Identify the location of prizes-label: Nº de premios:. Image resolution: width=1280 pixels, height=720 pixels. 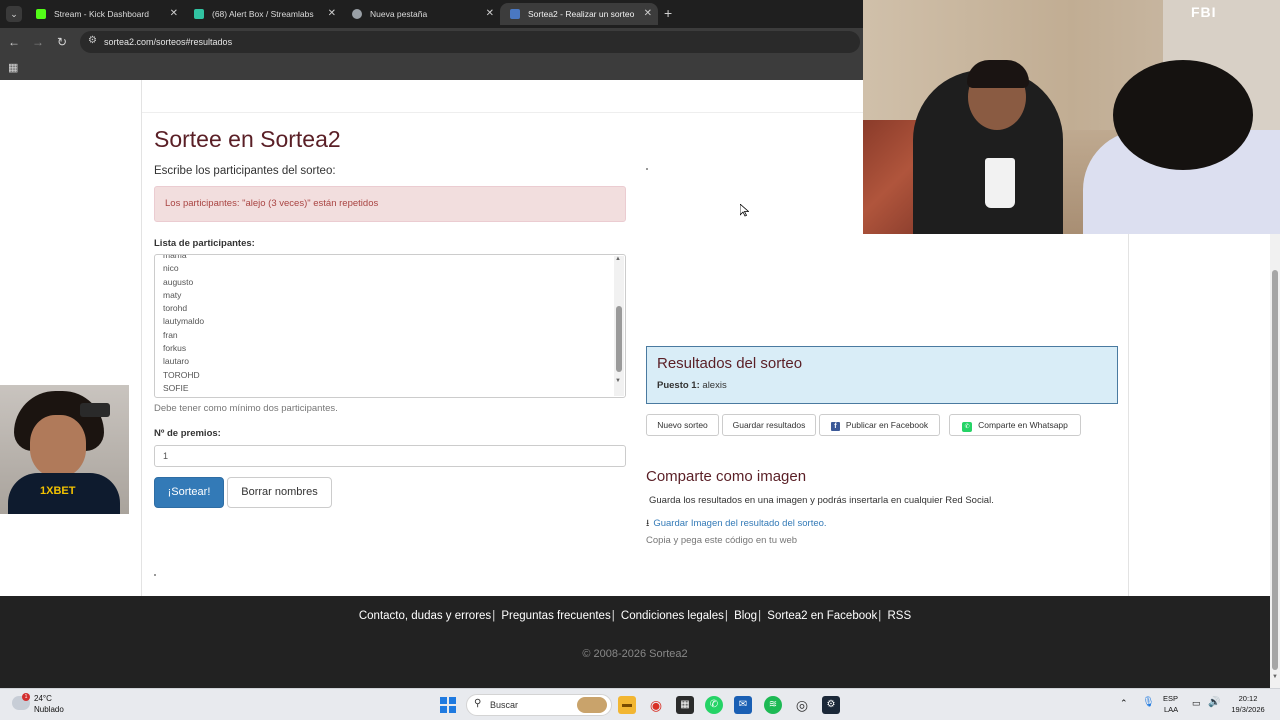
(187, 433).